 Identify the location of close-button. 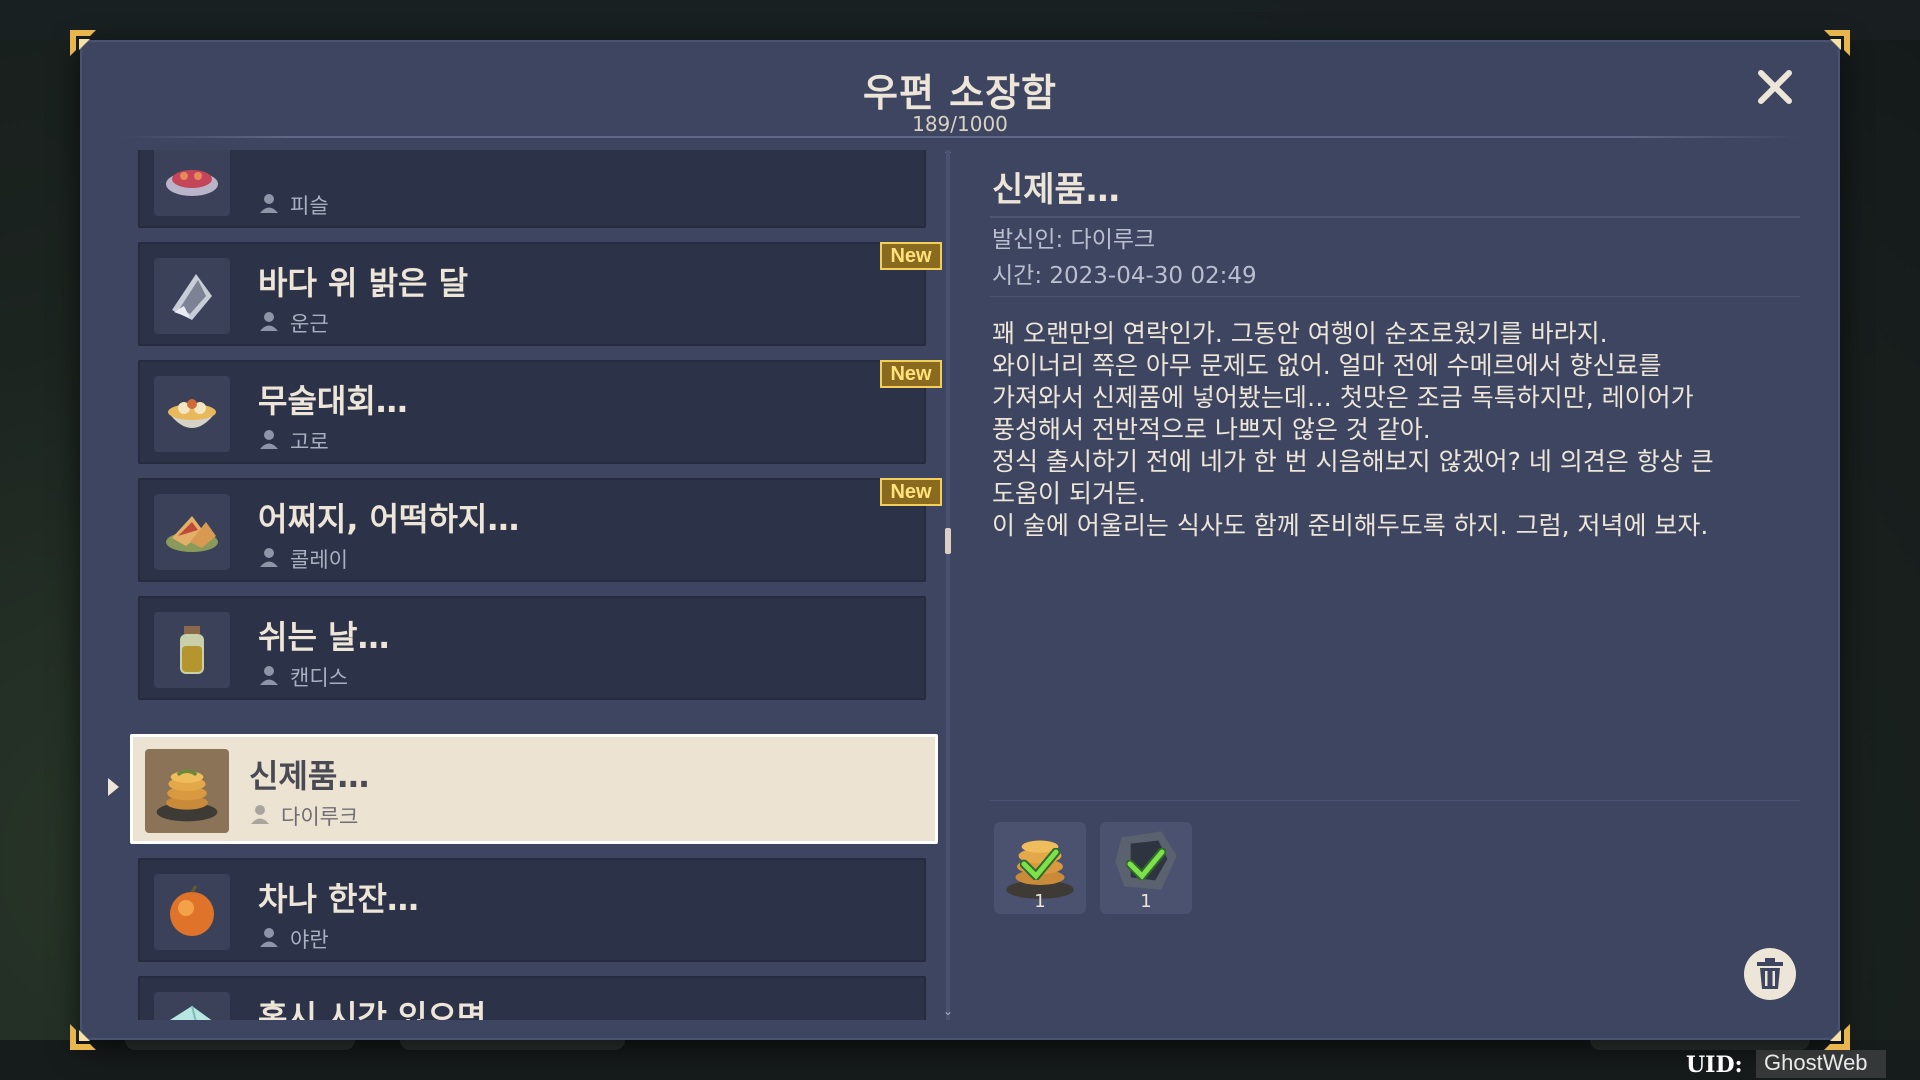
(1775, 87).